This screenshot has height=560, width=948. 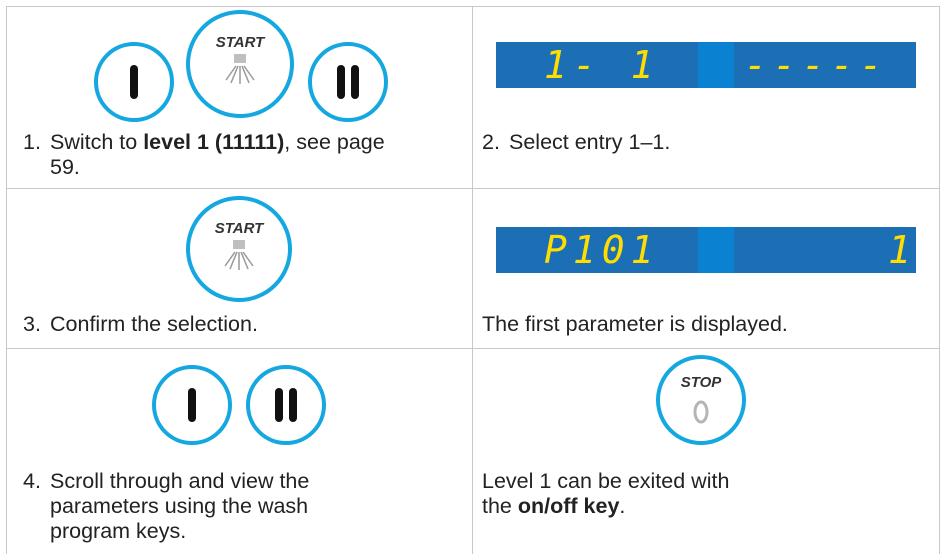 I want to click on wash-program-key-1-scroll, so click(x=192, y=405).